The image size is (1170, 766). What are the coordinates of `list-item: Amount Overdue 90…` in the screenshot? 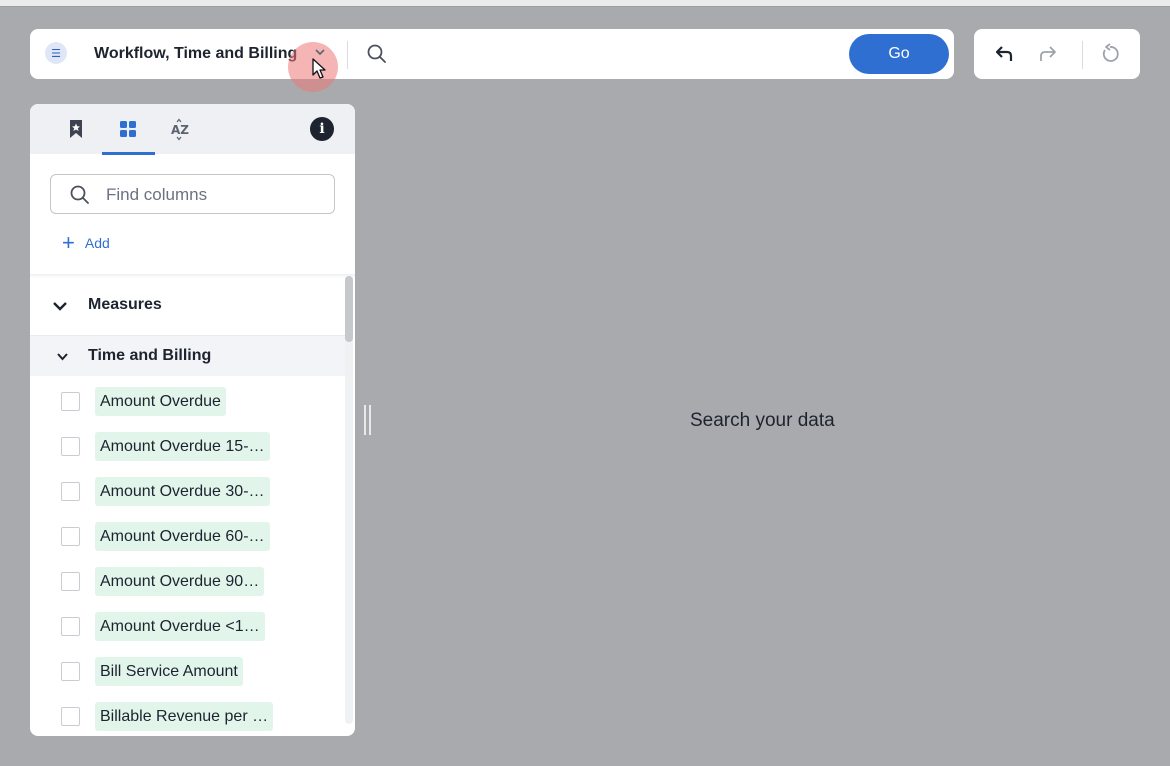 It's located at (187, 582).